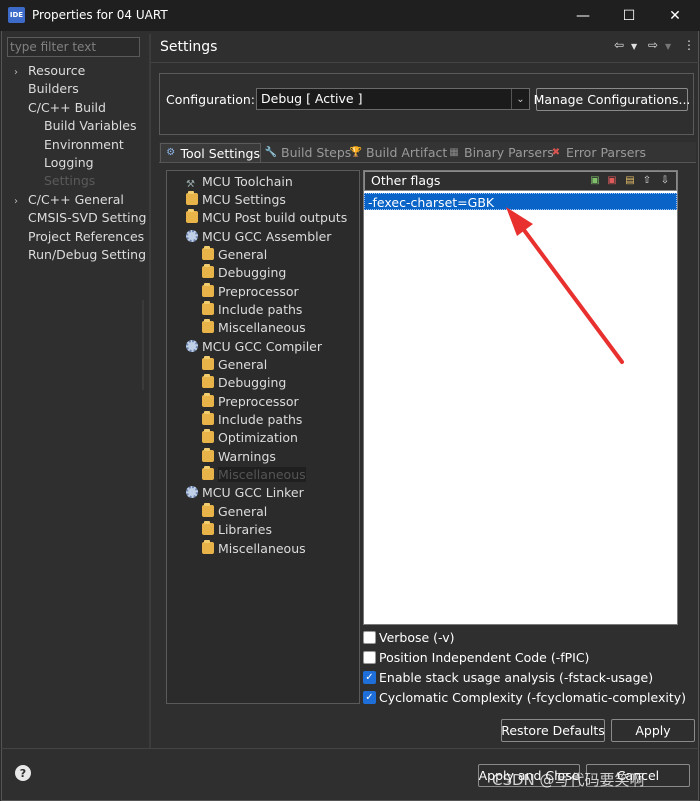  I want to click on tab-tool-settings: ⚙ Tool Settings, so click(210, 152).